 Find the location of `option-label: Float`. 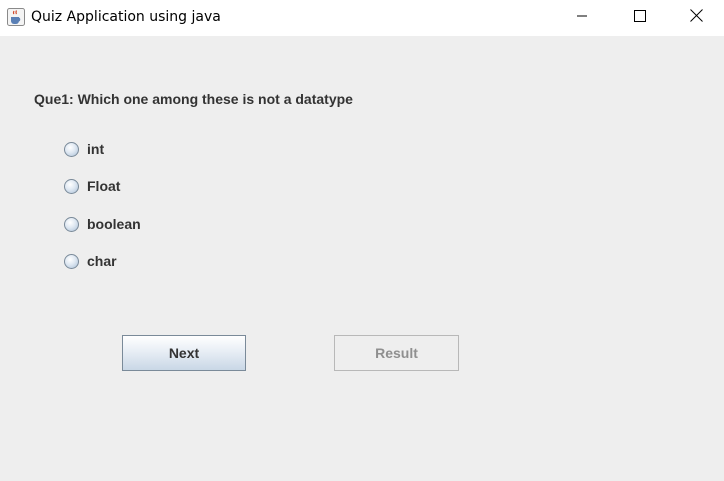

option-label: Float is located at coordinates (104, 186).